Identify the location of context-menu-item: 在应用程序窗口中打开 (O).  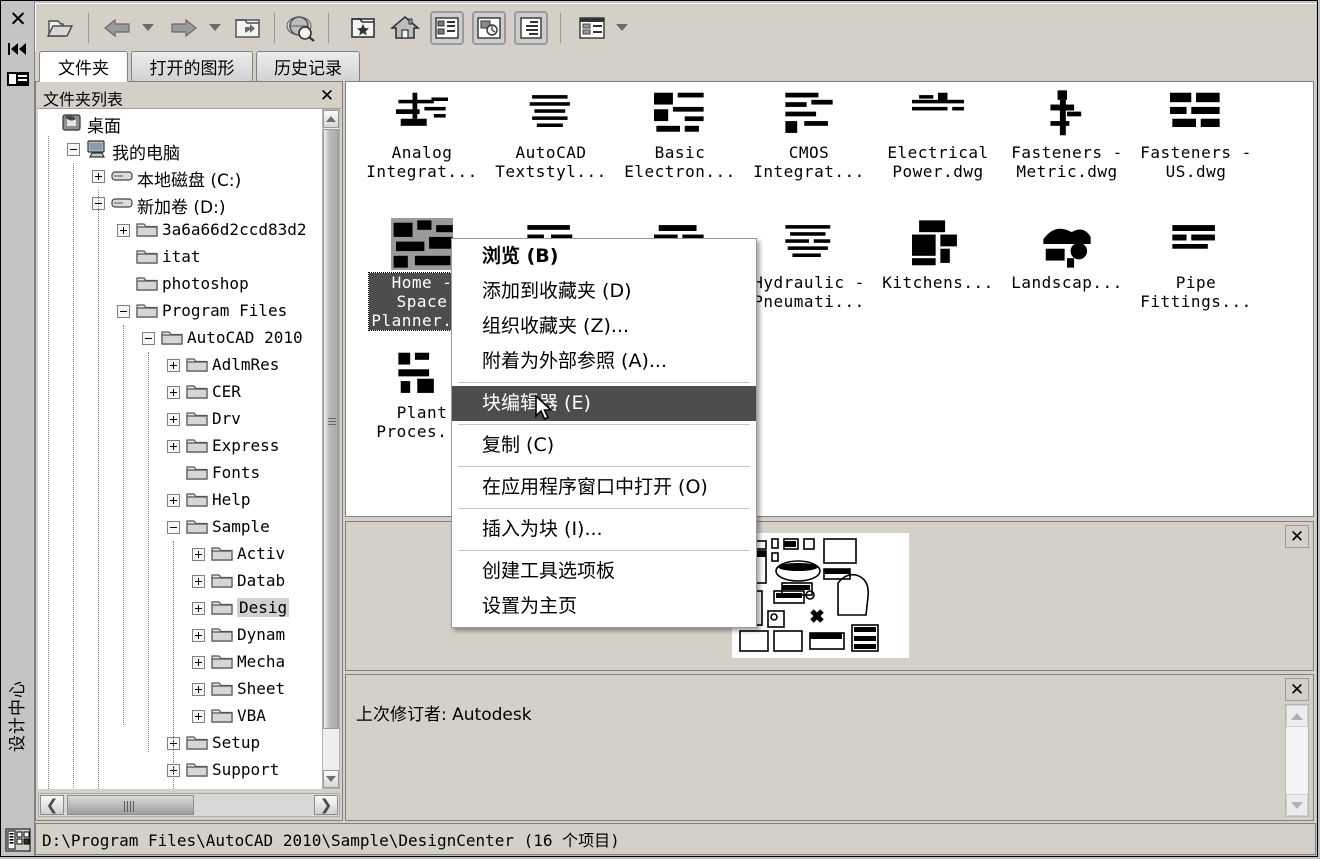
(604, 487).